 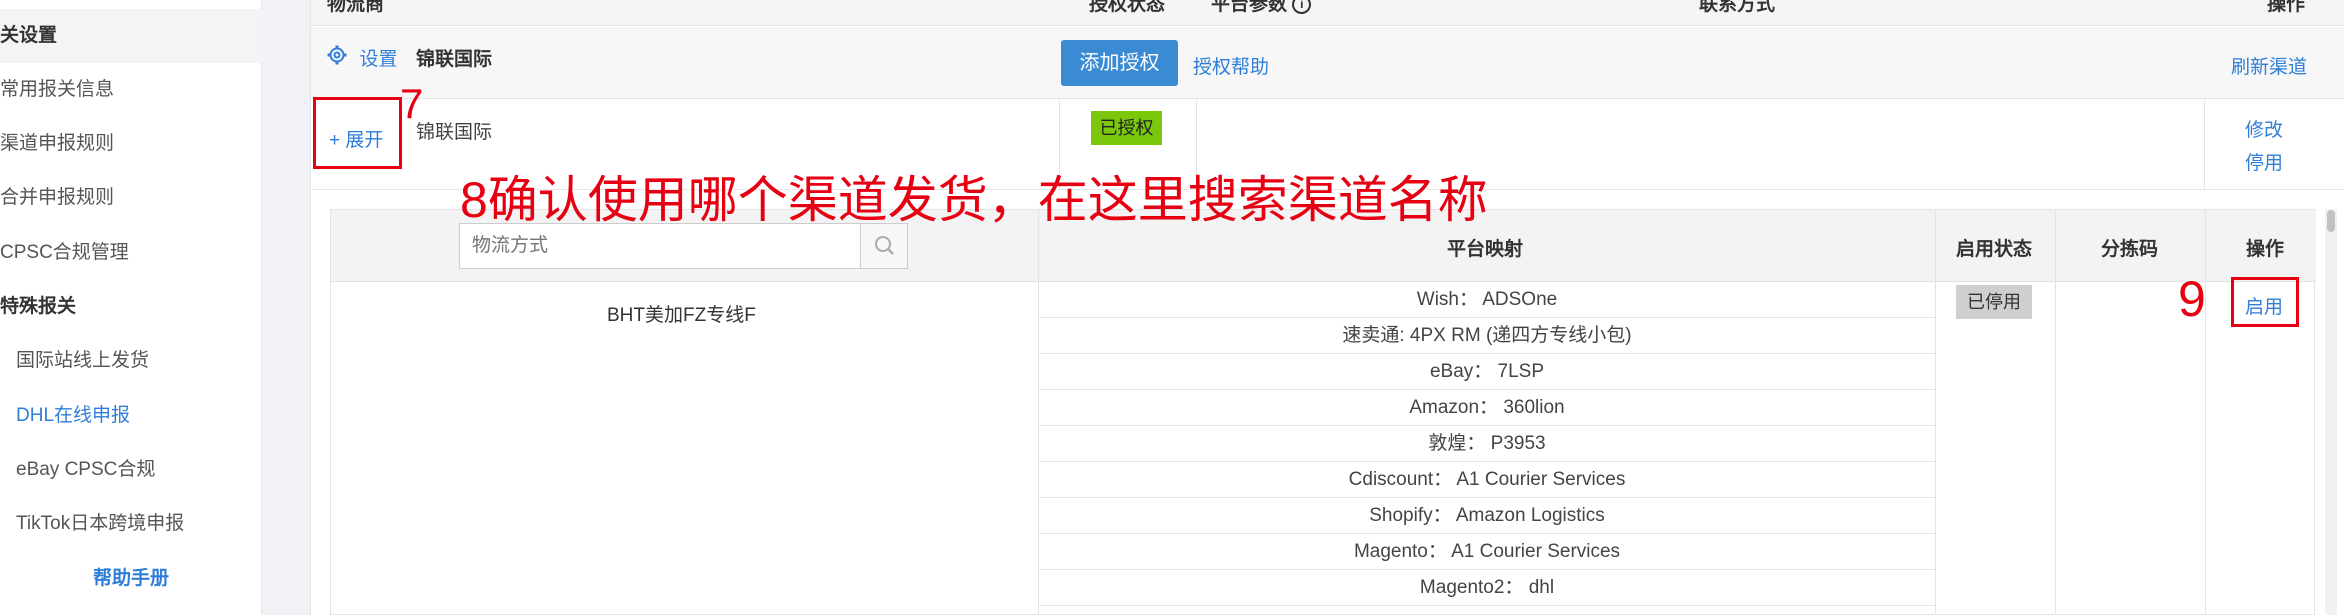 What do you see at coordinates (1994, 249) in the screenshot?
I see `header-enable-status: 启用状态` at bounding box center [1994, 249].